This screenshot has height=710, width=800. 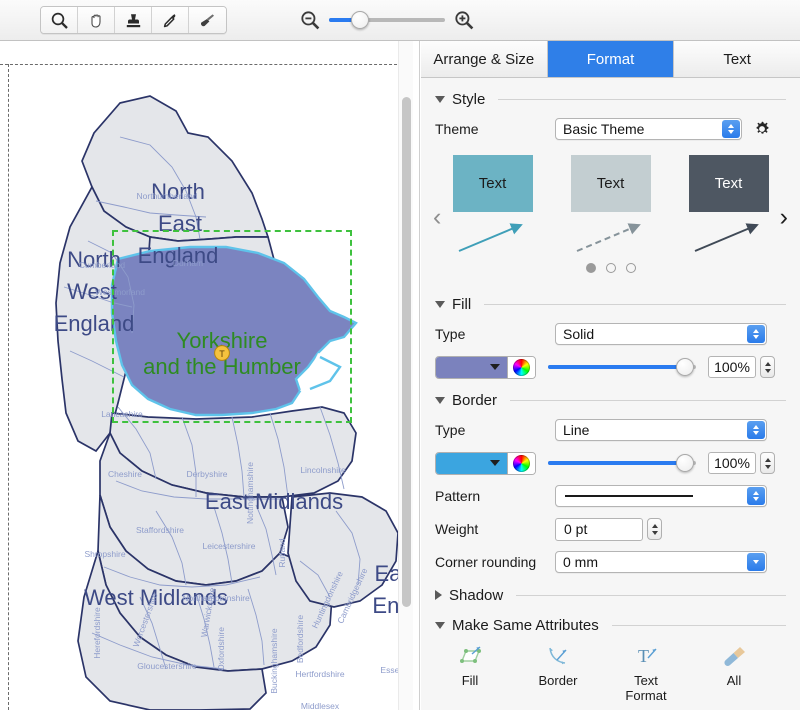 I want to click on eyedropper-tool, so click(x=170, y=20).